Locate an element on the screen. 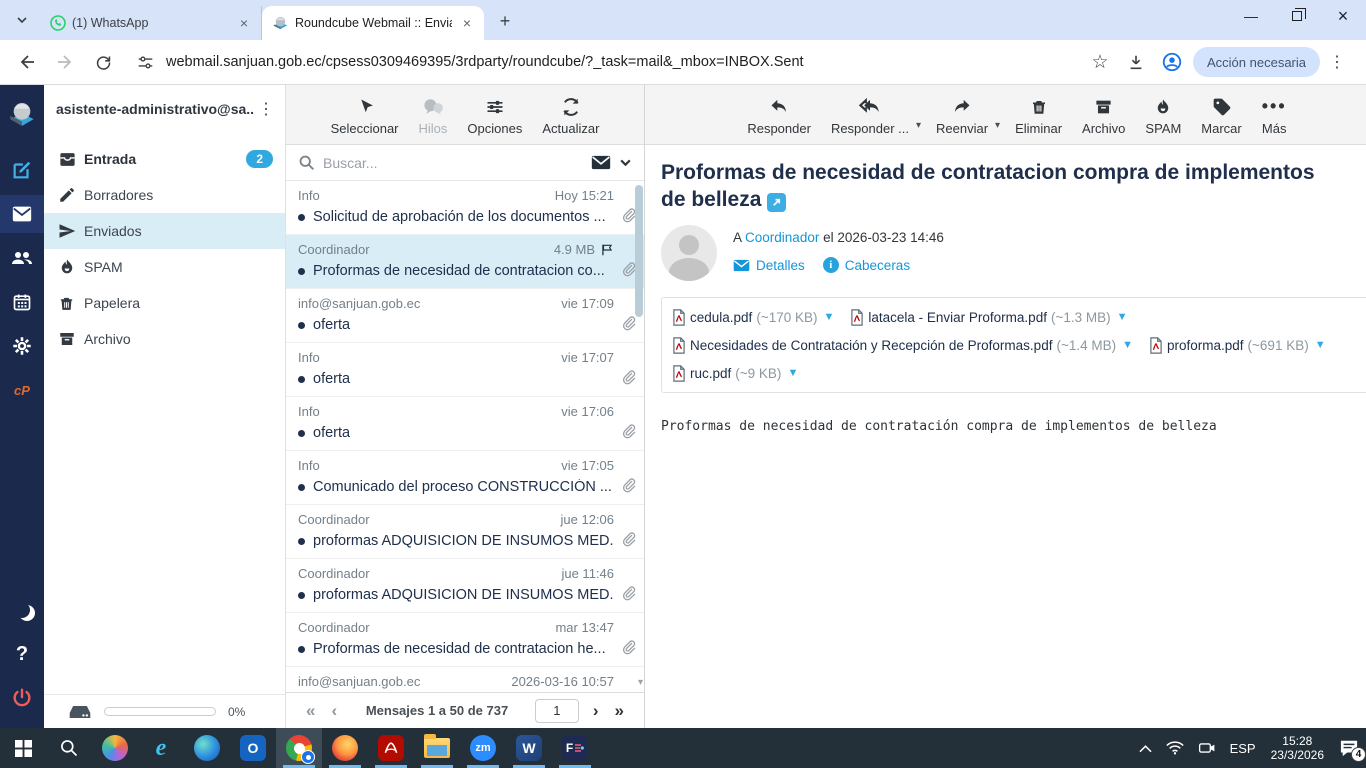 Image resolution: width=1366 pixels, height=768 pixels. taskbar-edge is located at coordinates (207, 748).